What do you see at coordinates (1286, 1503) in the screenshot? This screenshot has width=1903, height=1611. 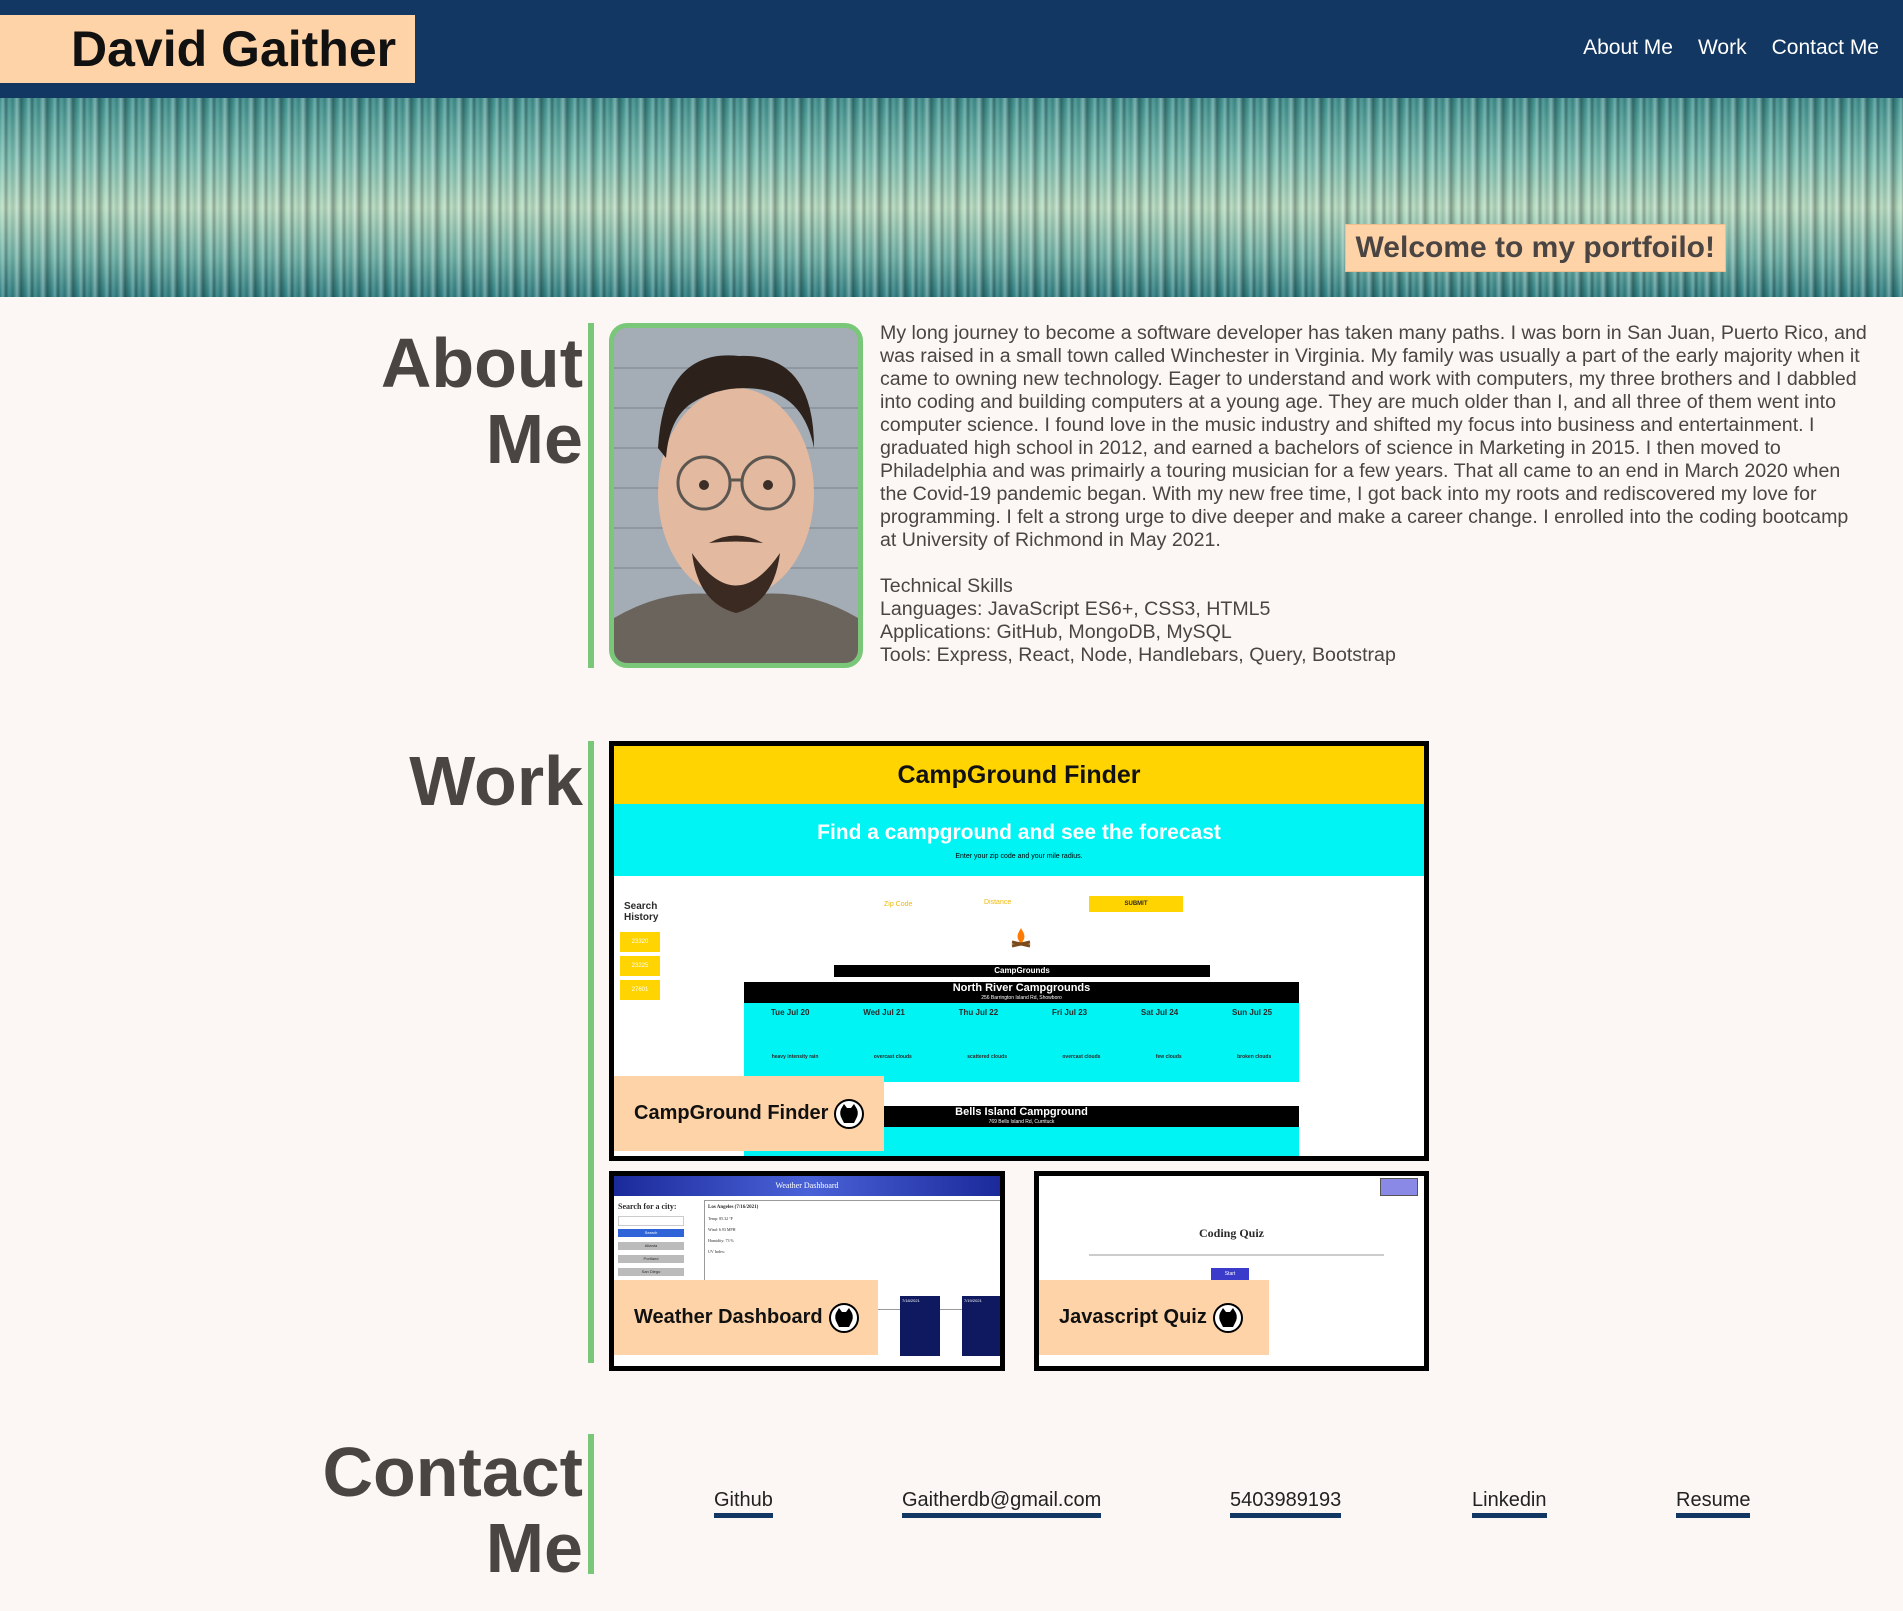 I see `contact-link-phone: 5403989193` at bounding box center [1286, 1503].